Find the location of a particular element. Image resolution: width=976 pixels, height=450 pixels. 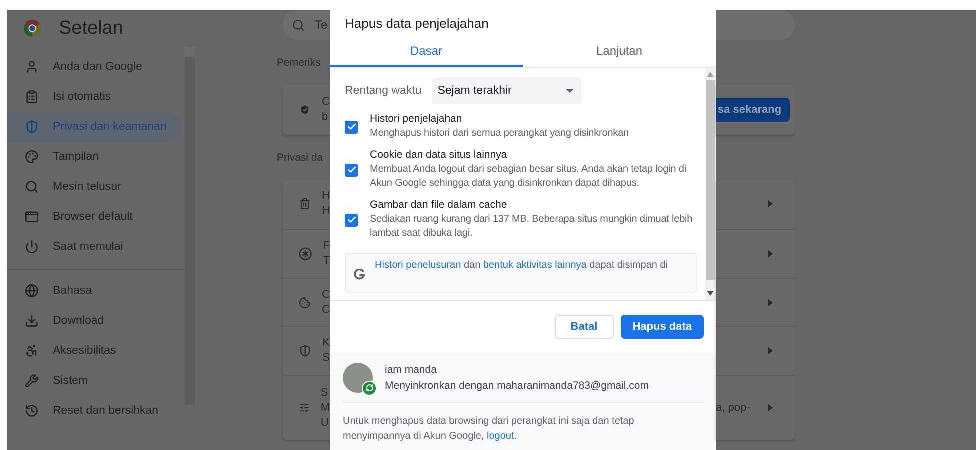

sync-badge-icon is located at coordinates (369, 388).